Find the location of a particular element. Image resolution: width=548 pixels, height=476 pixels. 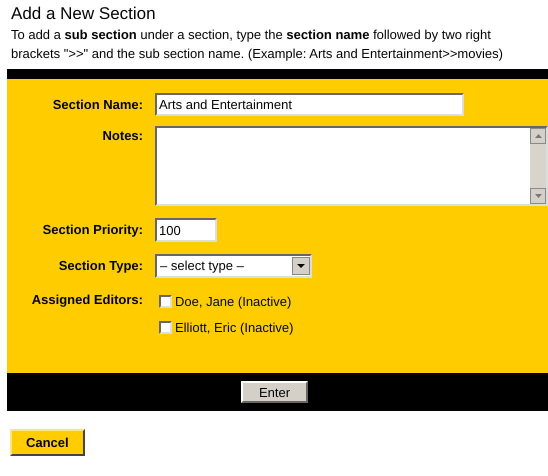

editor-name: Doe, Jane (Inactive) is located at coordinates (233, 302).